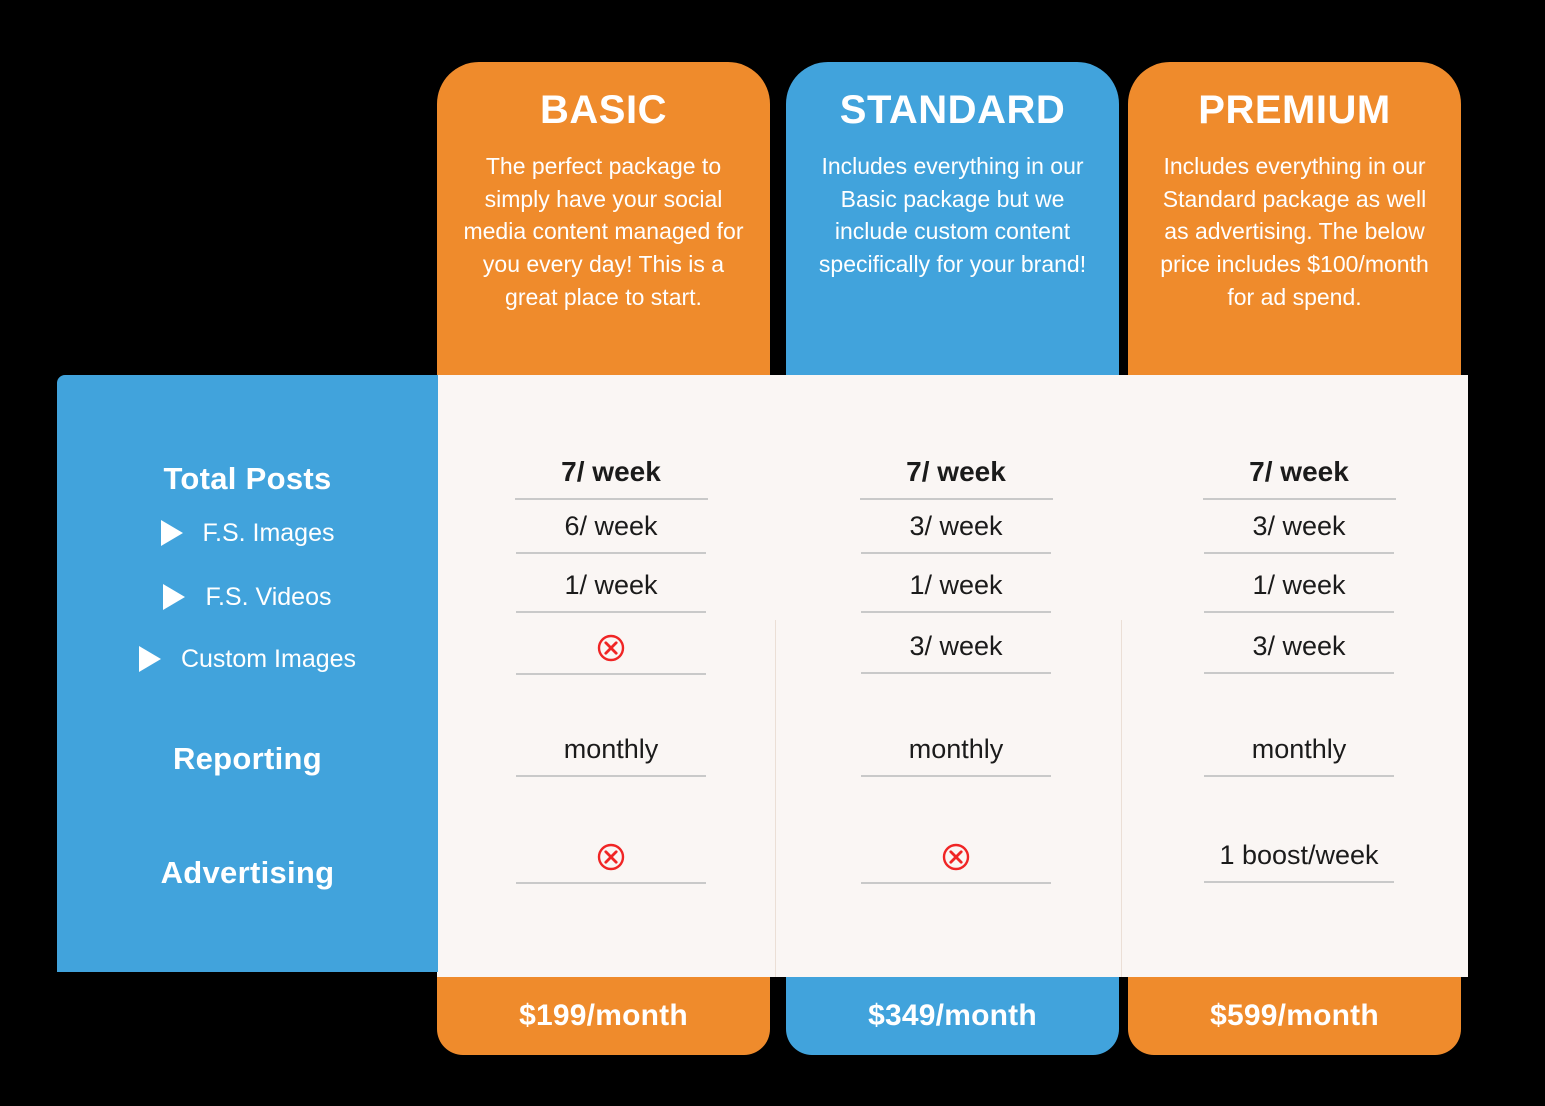 The width and height of the screenshot is (1545, 1106). I want to click on value-text: 1 boost/week, so click(1299, 855).